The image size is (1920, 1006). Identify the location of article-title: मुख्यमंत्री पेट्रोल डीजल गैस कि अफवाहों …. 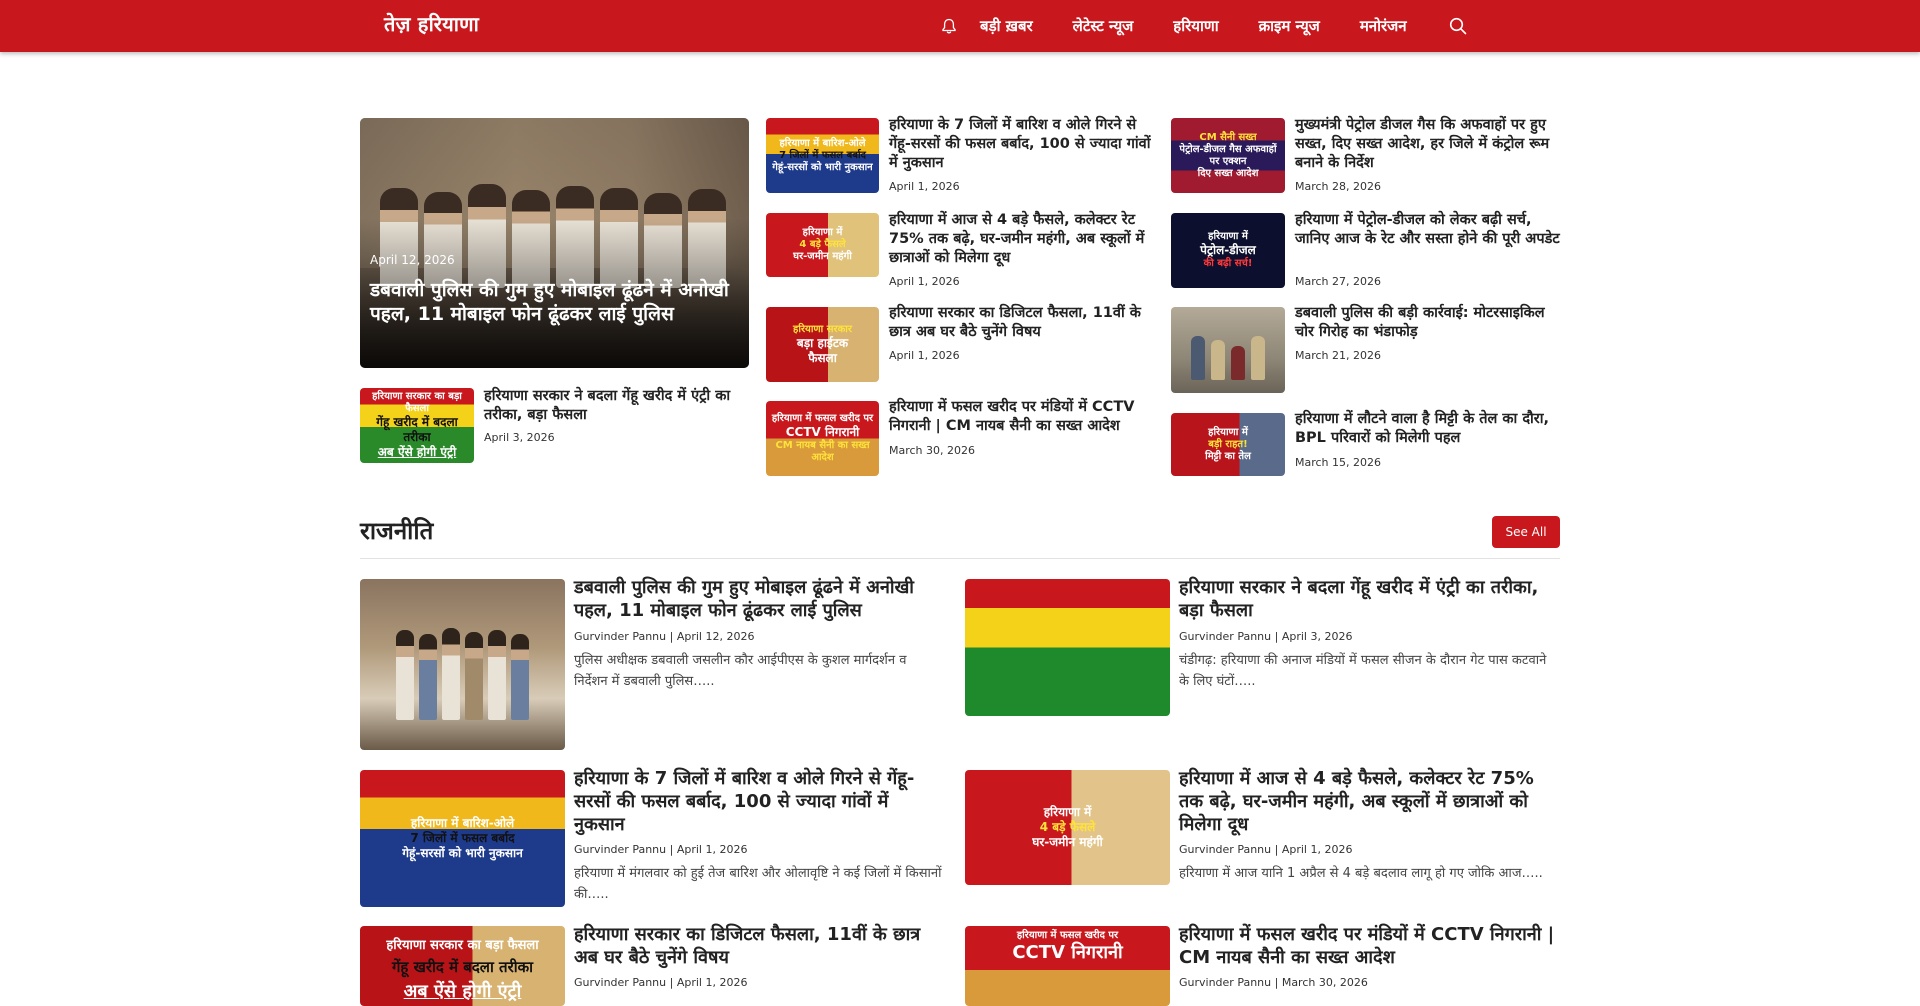
(1430, 144).